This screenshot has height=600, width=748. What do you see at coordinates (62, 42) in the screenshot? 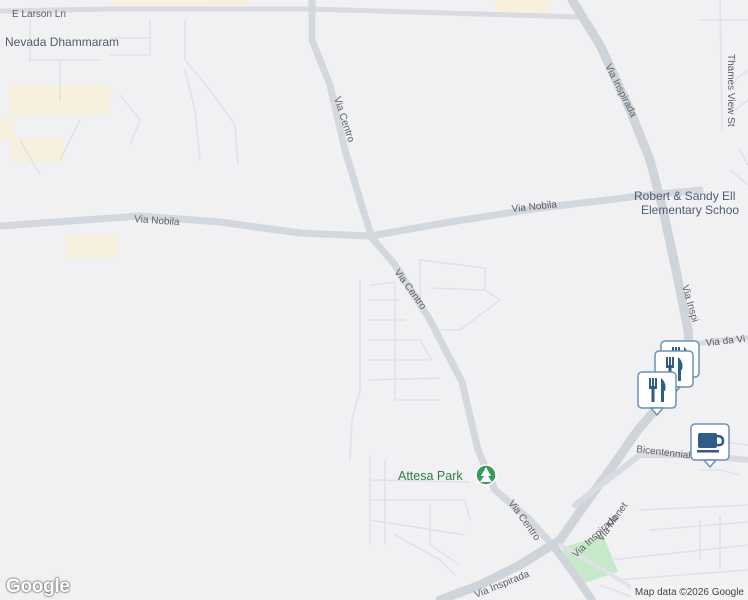
I see `label-nevada-dhammaram: Nevada Dhammaram` at bounding box center [62, 42].